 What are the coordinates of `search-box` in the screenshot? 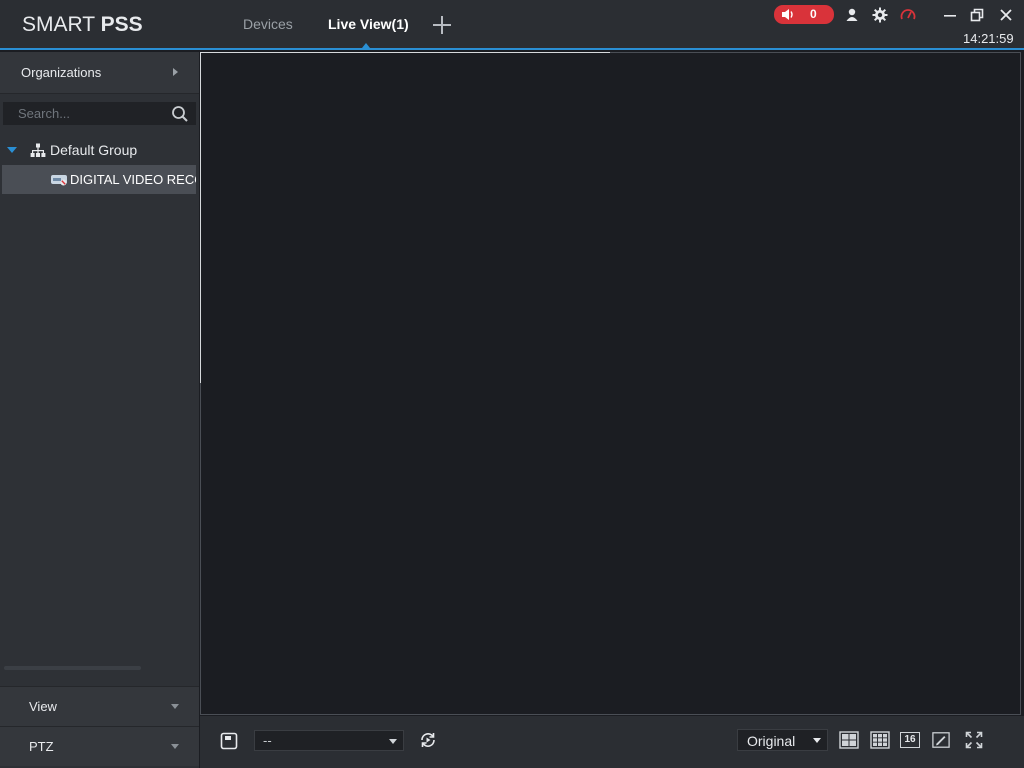 It's located at (99, 113).